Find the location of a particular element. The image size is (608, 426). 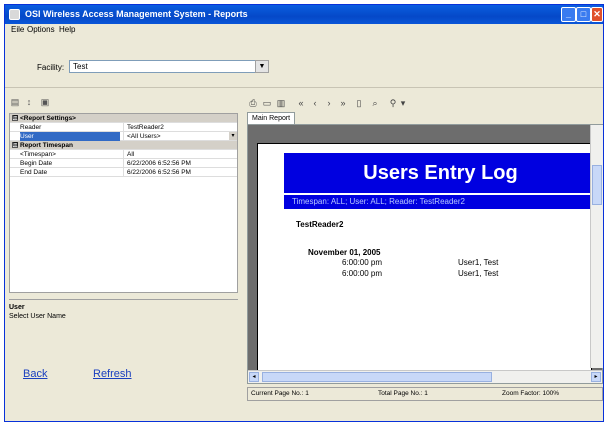

zoom-dropdown-icon: ▾ is located at coordinates (403, 103).